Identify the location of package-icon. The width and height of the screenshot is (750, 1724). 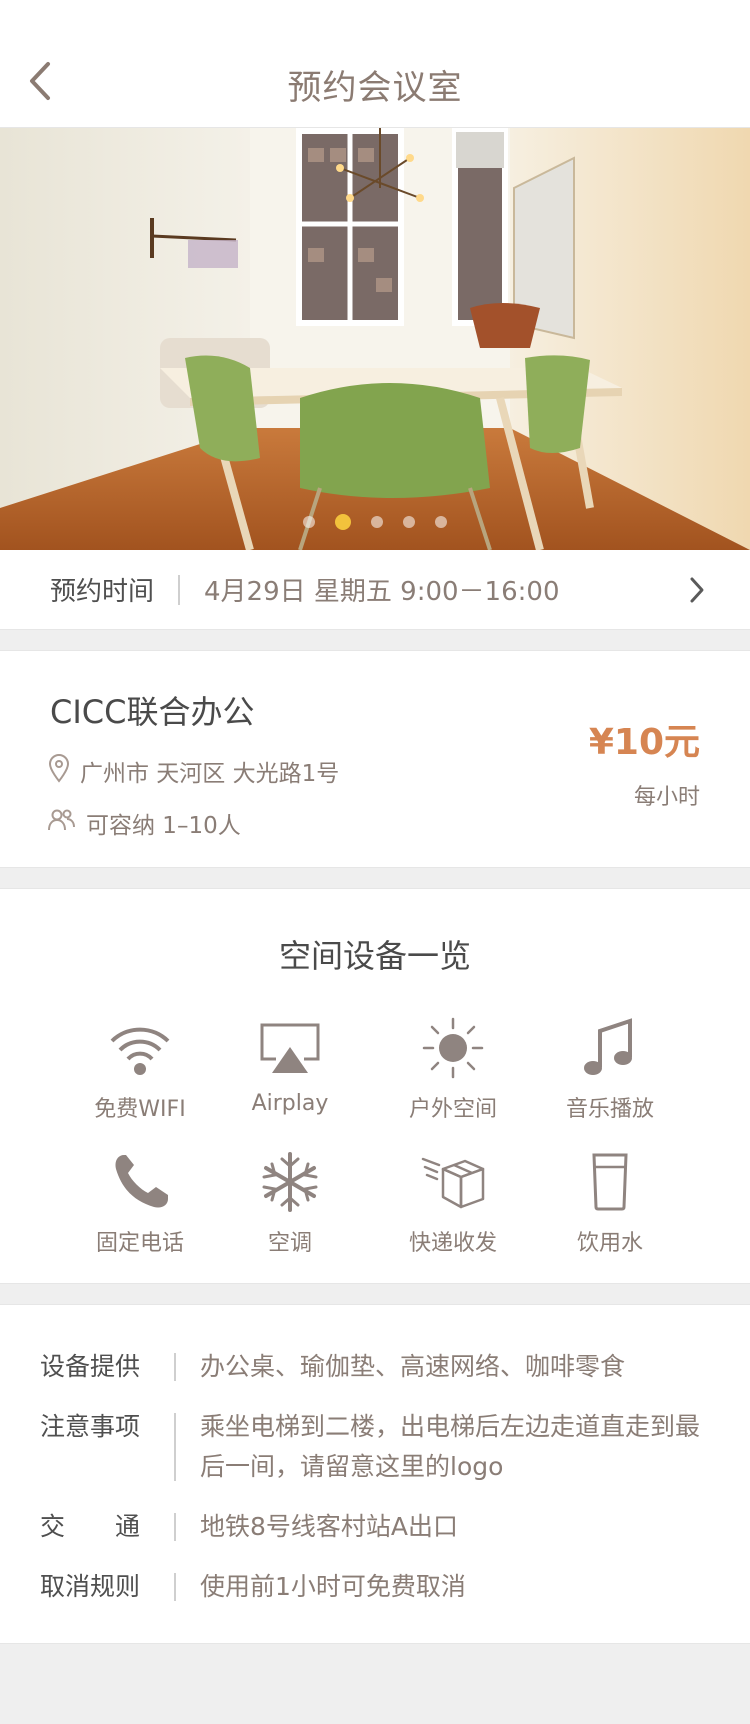
(453, 1184).